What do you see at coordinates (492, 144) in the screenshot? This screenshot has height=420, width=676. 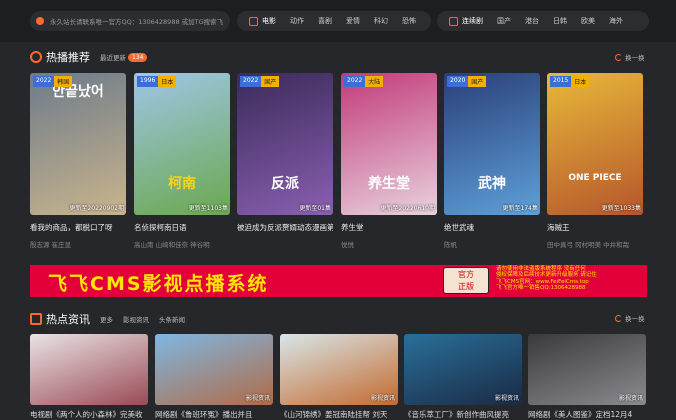 I see `poster-image: 武神 2020 国产 更新至174集` at bounding box center [492, 144].